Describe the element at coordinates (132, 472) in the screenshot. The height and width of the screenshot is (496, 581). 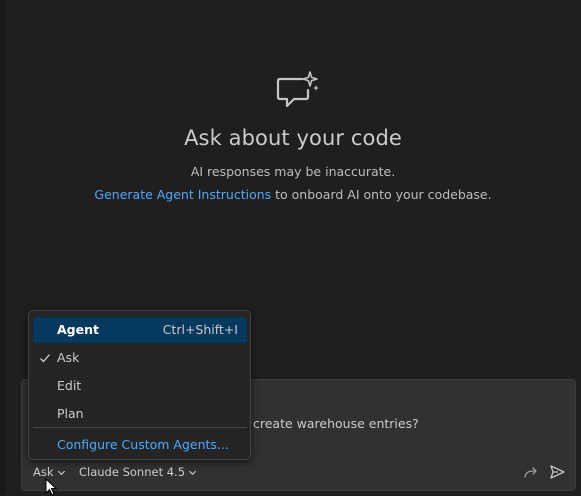
I see `model-picker-label: Claude Sonnet 4.5` at that location.